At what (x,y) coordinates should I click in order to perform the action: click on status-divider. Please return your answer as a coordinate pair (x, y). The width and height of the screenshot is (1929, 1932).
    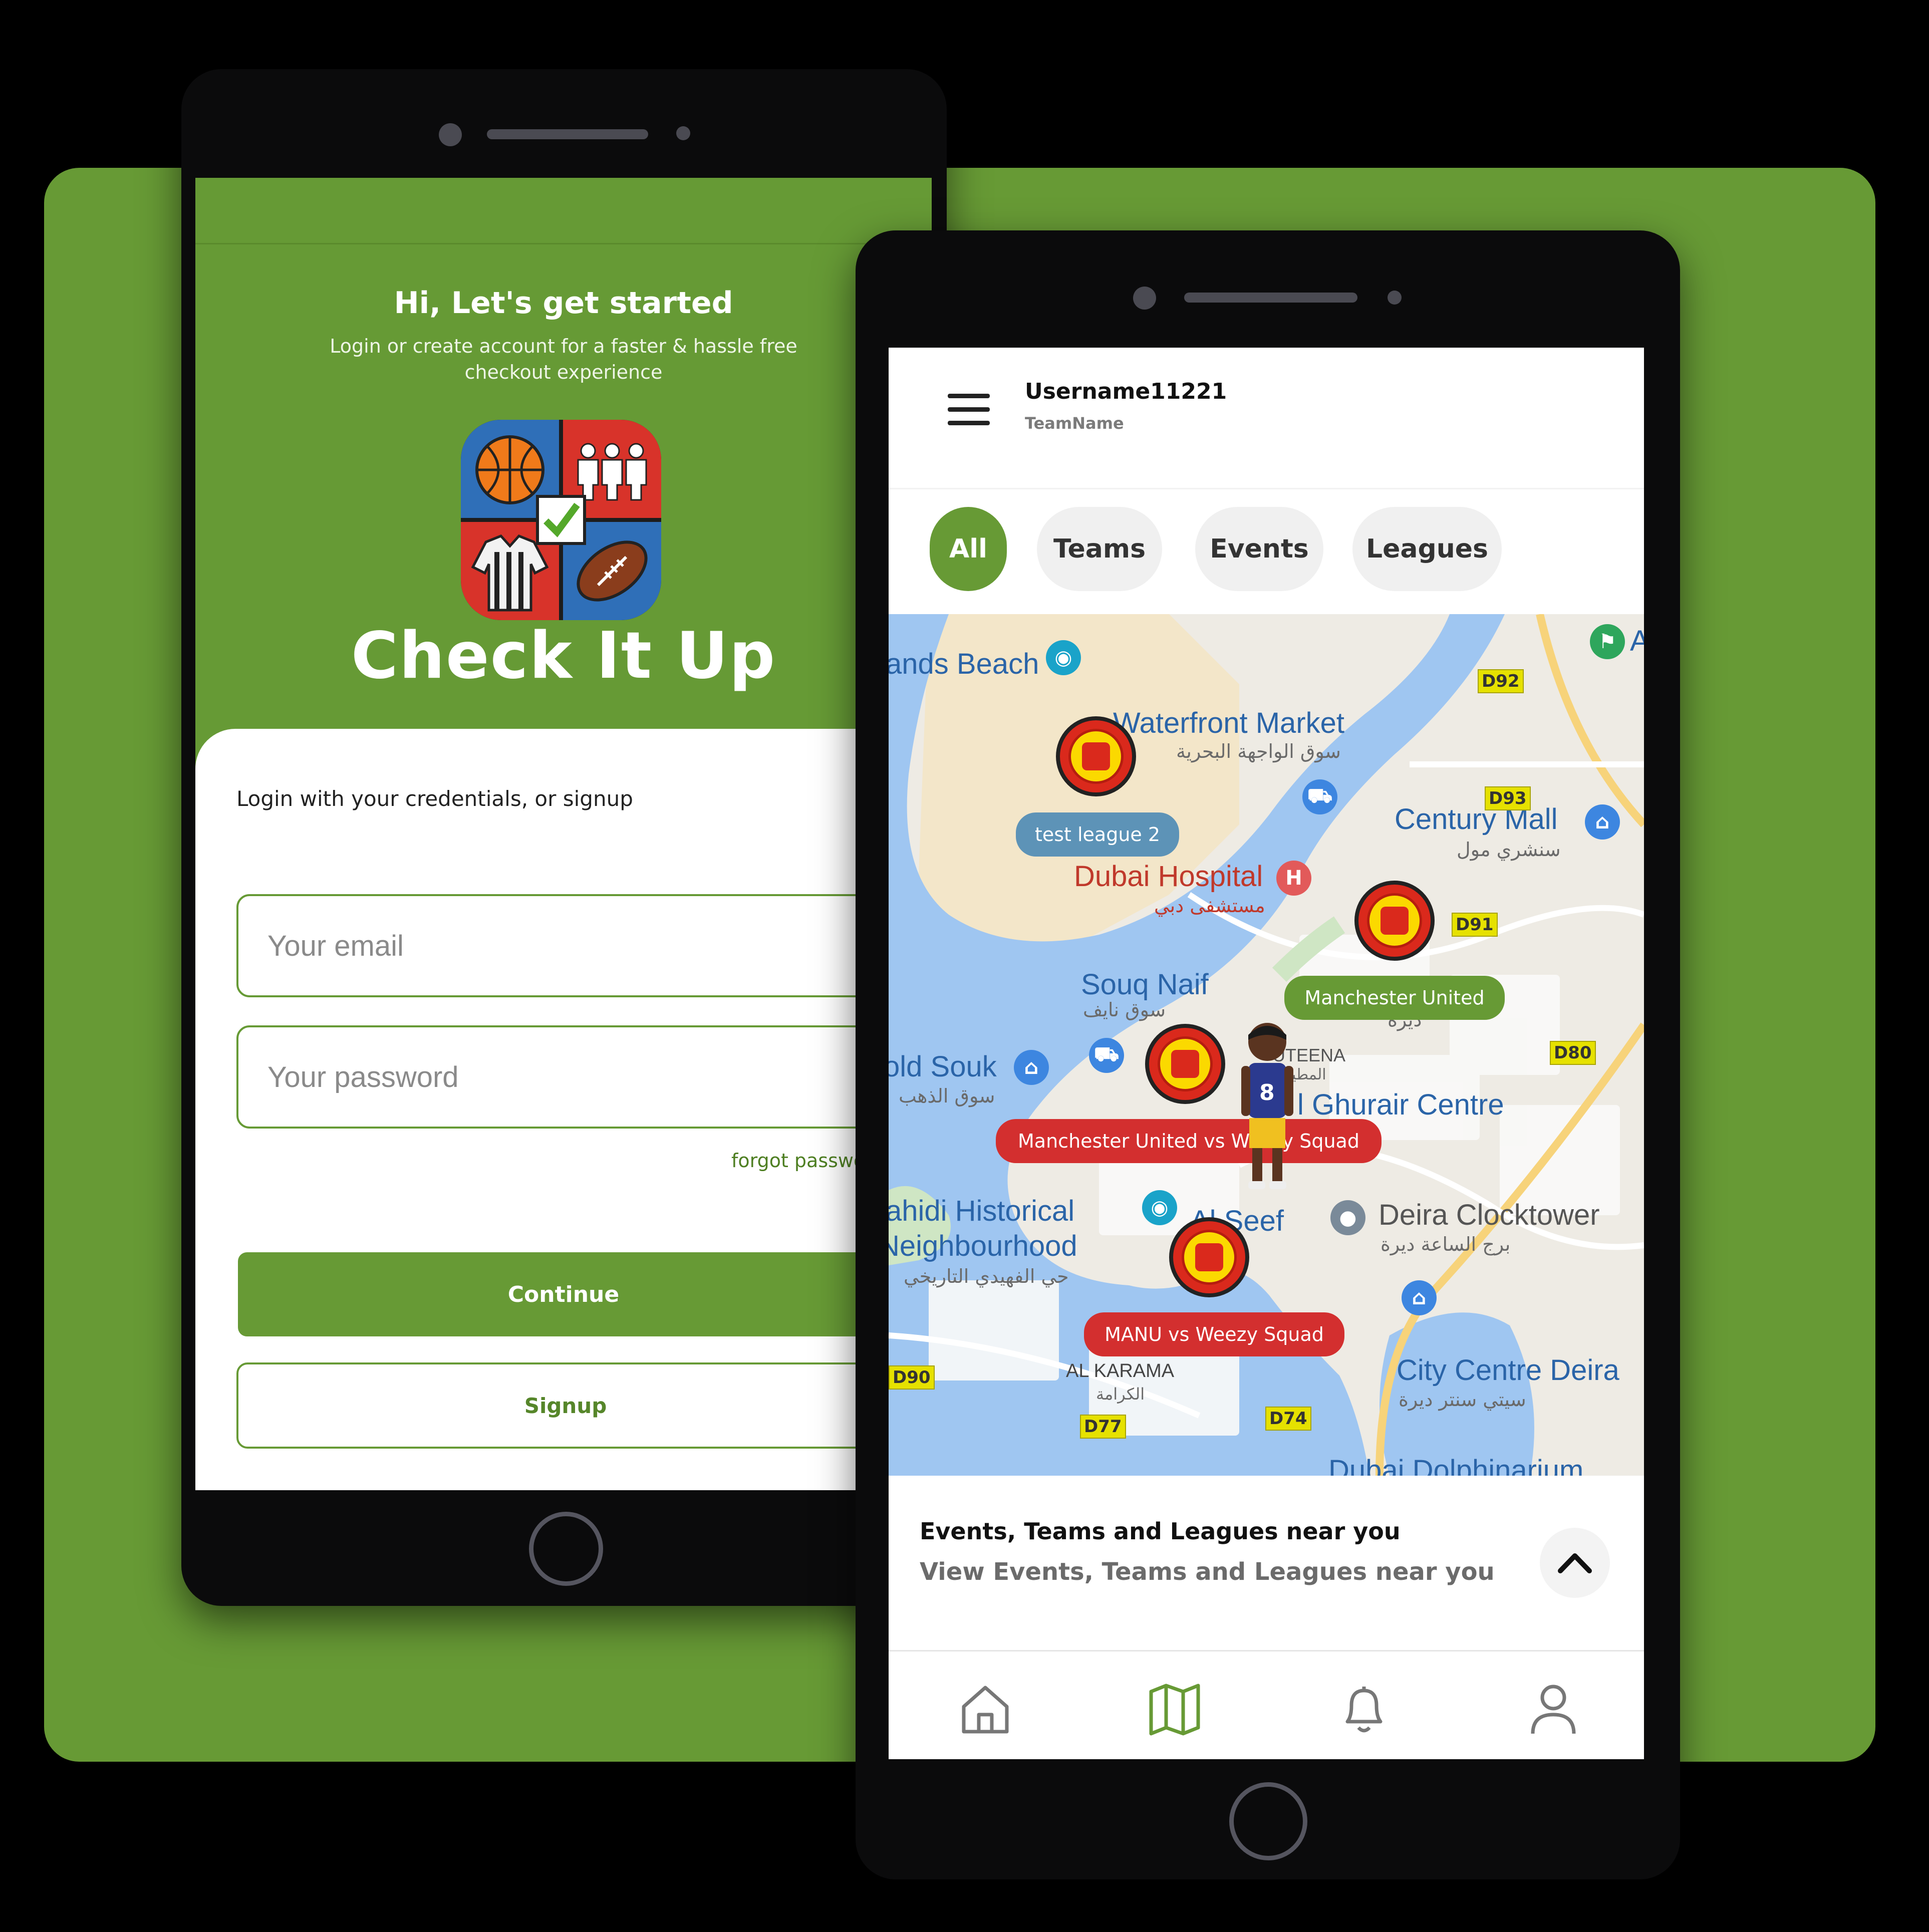
    Looking at the image, I should click on (563, 243).